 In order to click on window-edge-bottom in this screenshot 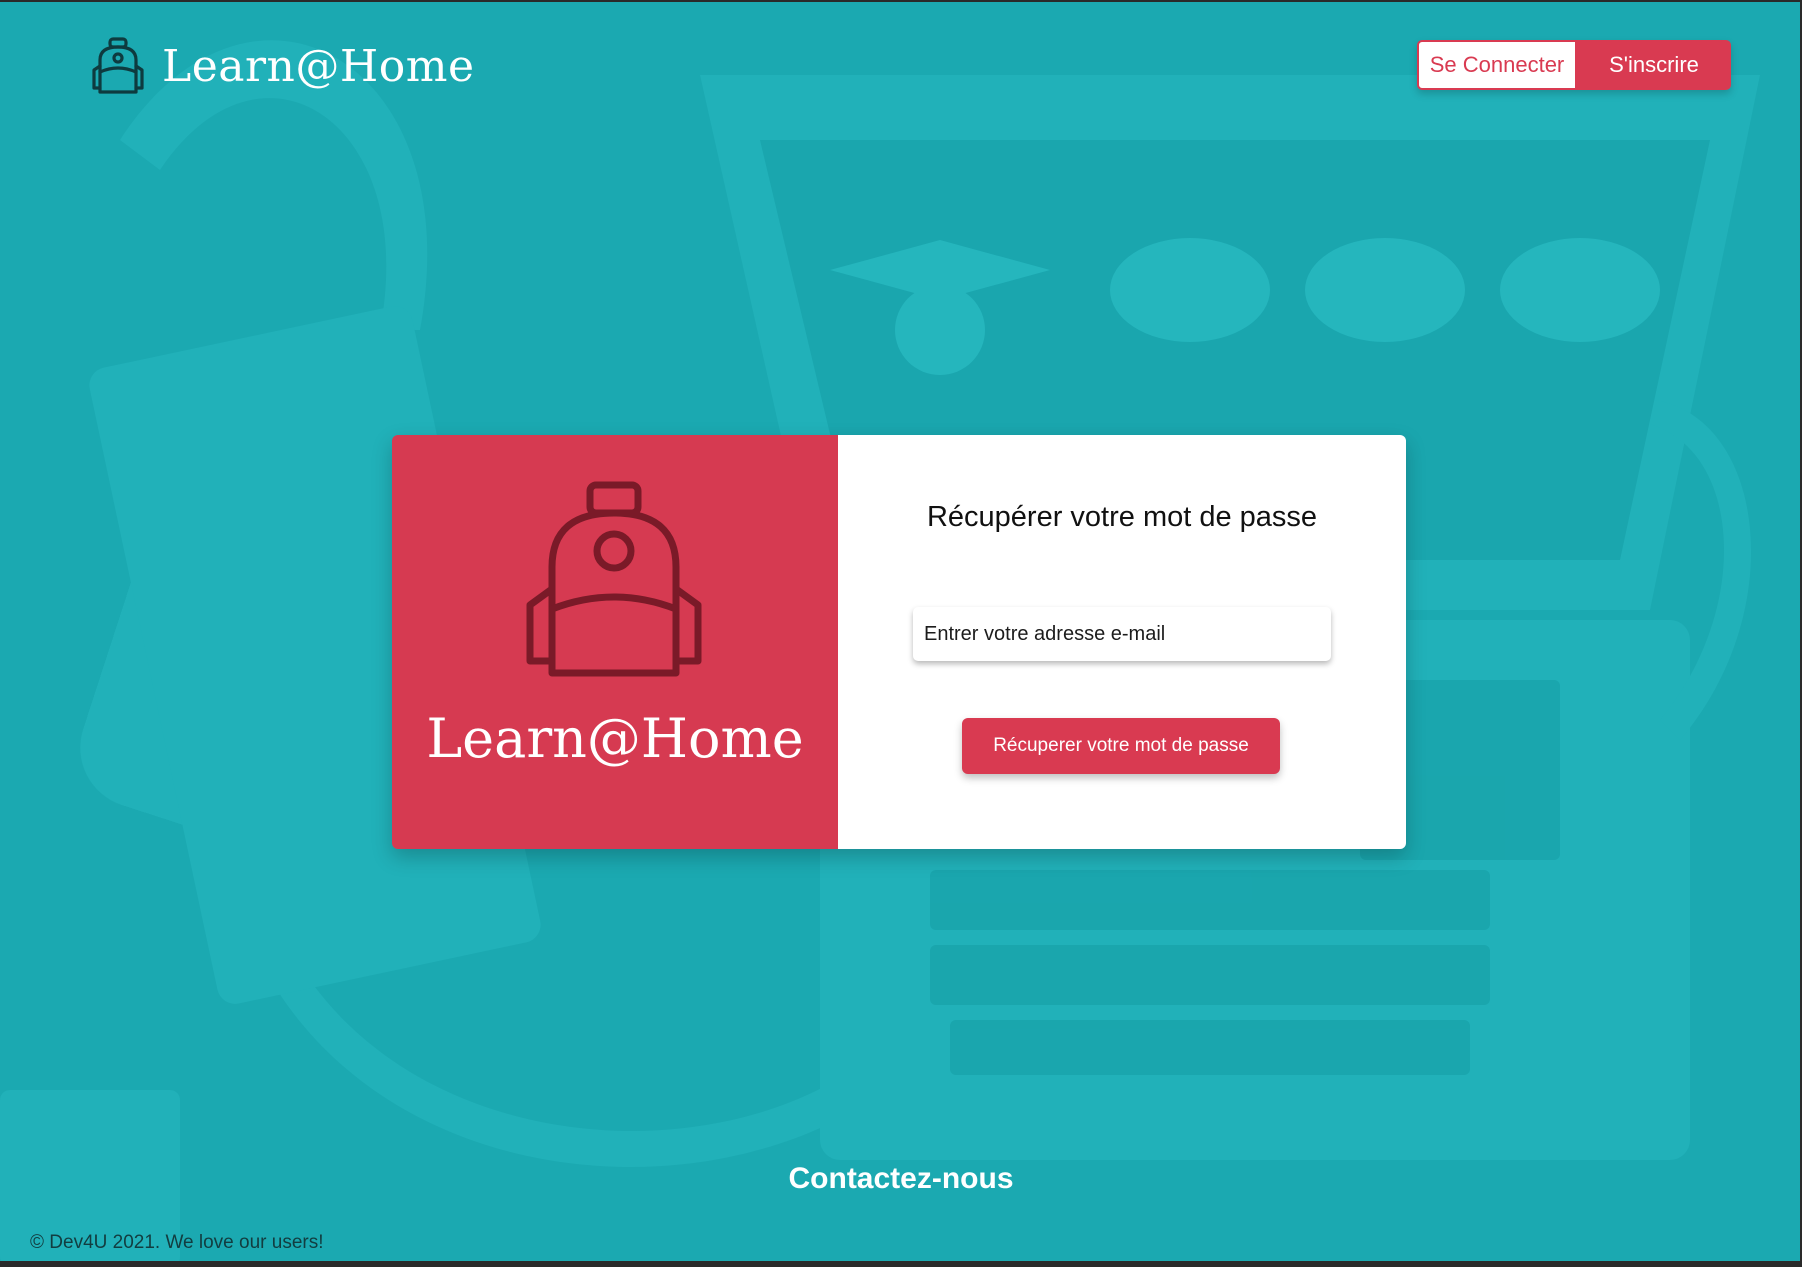, I will do `click(901, 1264)`.